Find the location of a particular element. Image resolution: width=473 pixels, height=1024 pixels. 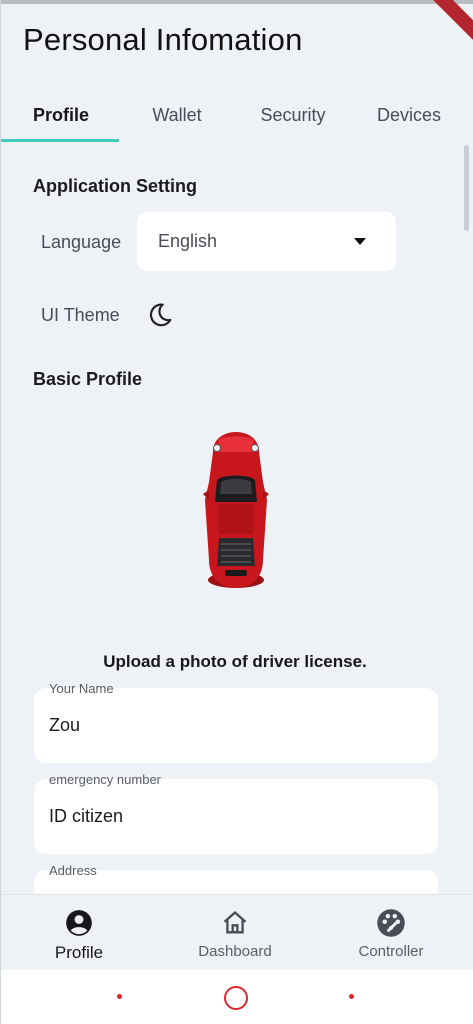

nav-dashboard: Dashboard is located at coordinates (235, 933).